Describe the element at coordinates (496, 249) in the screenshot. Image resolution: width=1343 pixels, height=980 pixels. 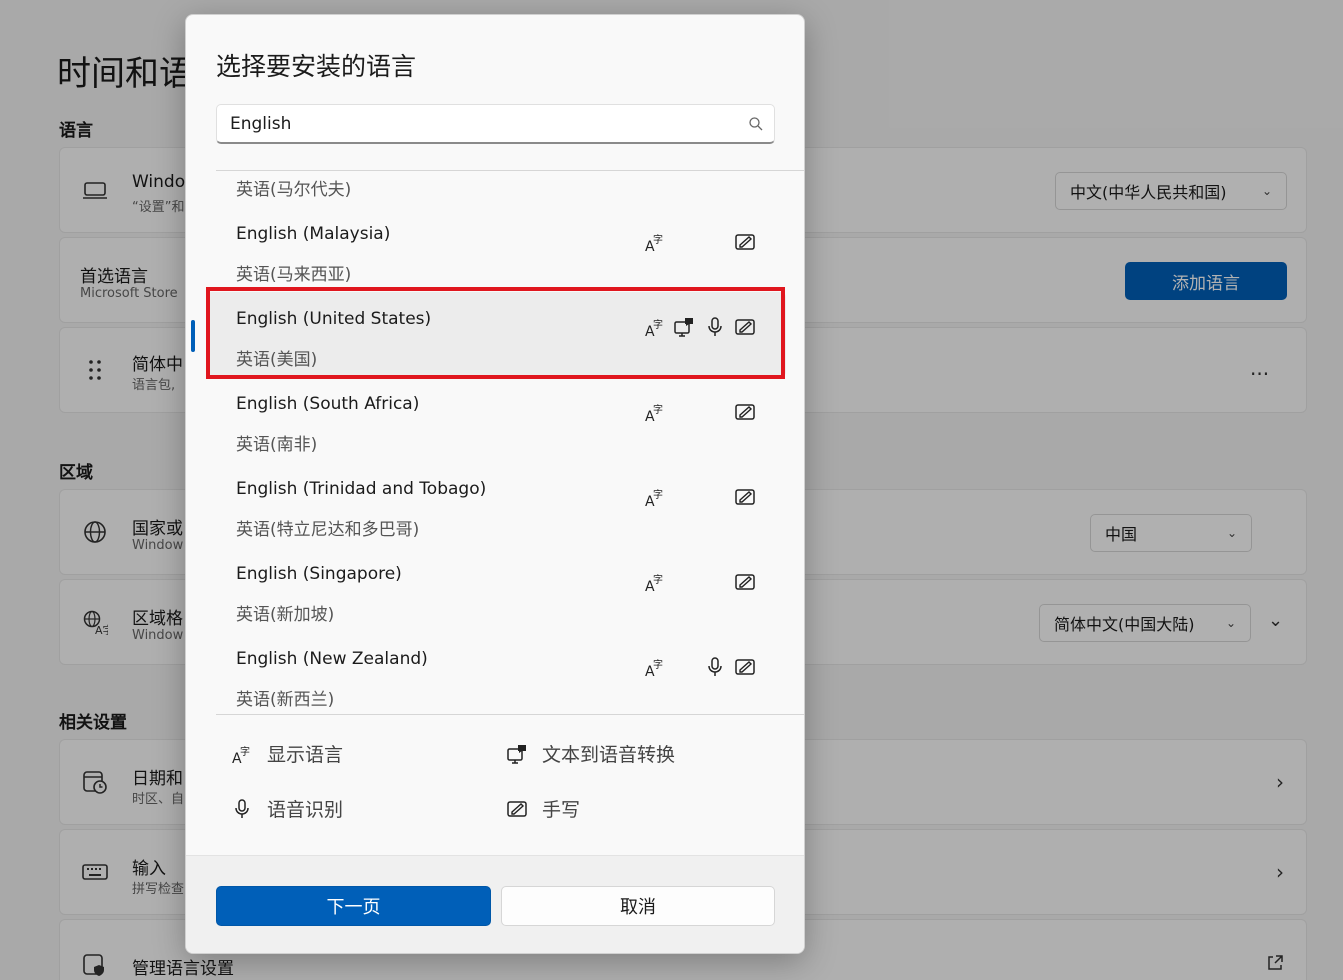
I see `language-item: English (Malaysia) 英语(马来西亚) A 字` at that location.